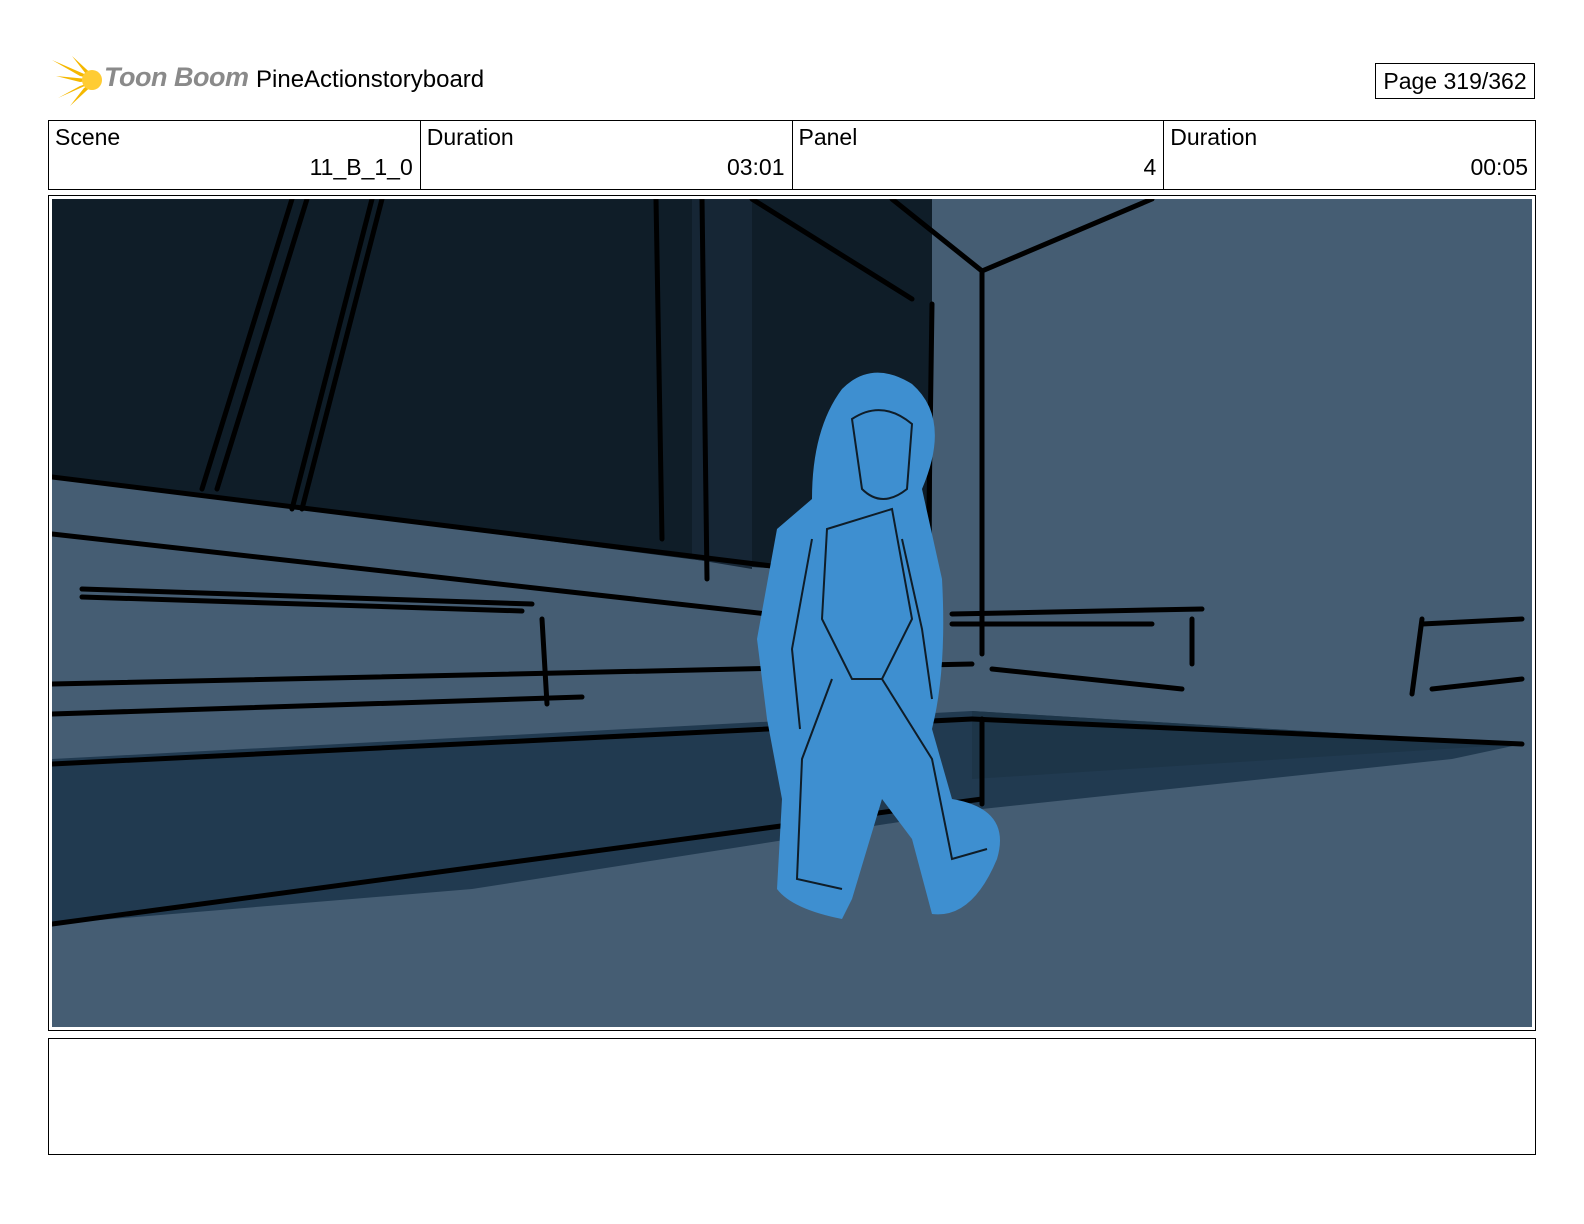  I want to click on scene-duration-value: 03:01, so click(755, 167).